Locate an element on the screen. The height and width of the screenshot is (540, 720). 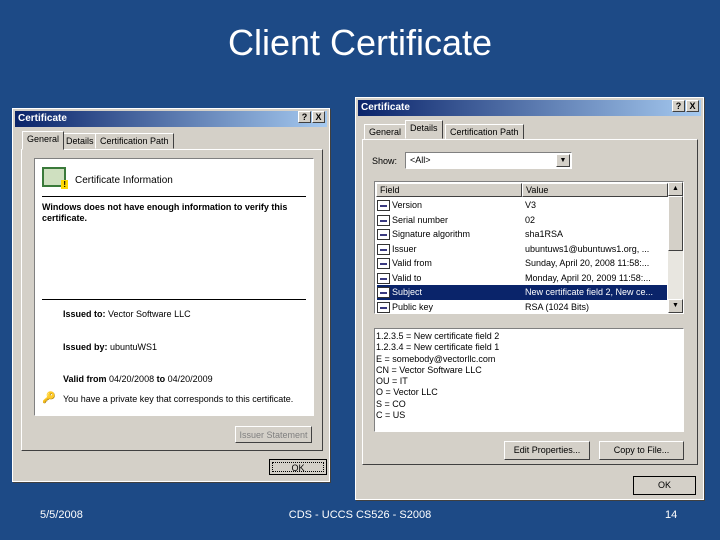
scrollbar: ▲ ▼ is located at coordinates (675, 247).